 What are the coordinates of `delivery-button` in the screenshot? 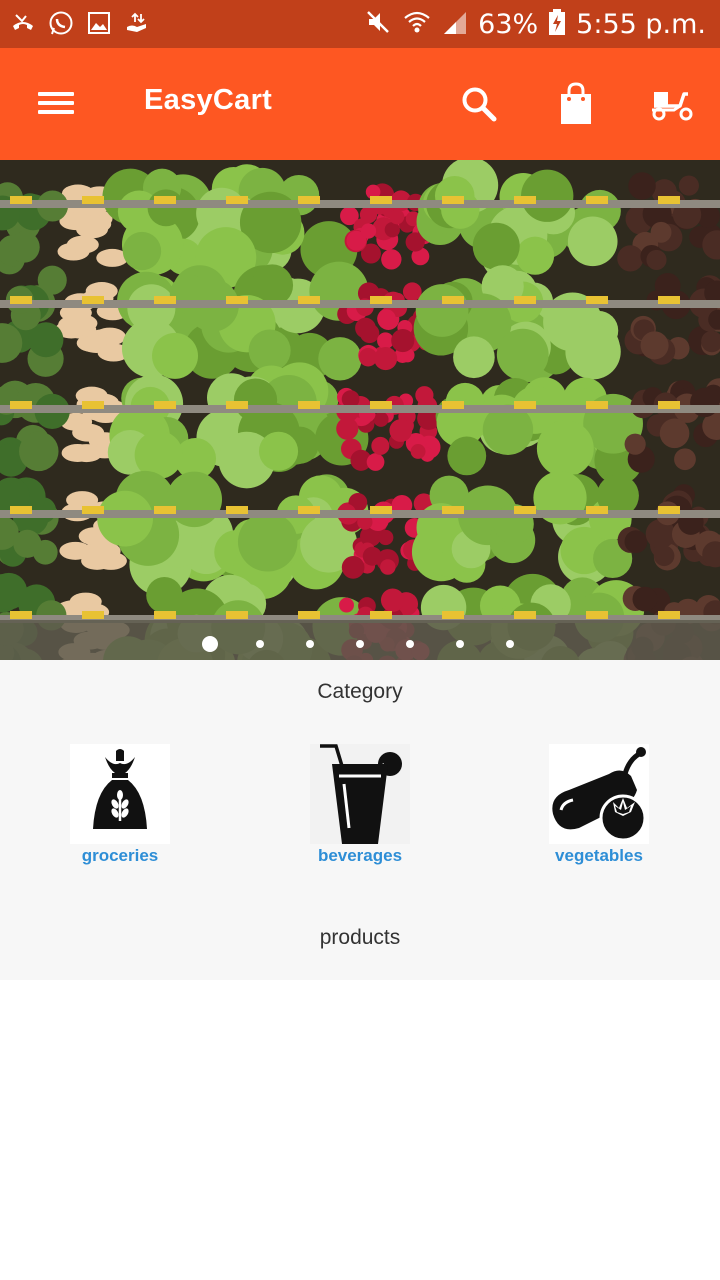 It's located at (672, 104).